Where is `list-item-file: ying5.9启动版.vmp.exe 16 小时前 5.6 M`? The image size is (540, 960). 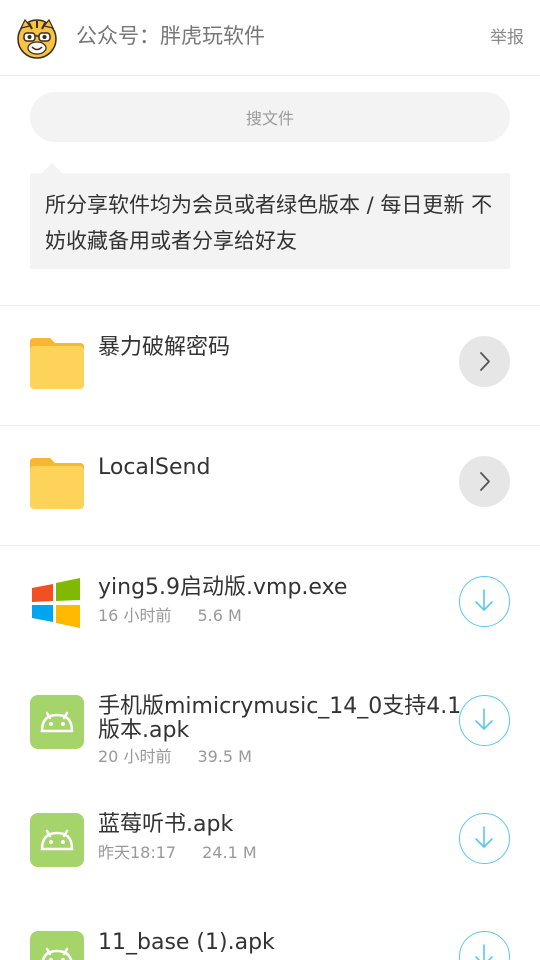
list-item-file: ying5.9启动版.vmp.exe 16 小时前 5.6 M is located at coordinates (270, 606).